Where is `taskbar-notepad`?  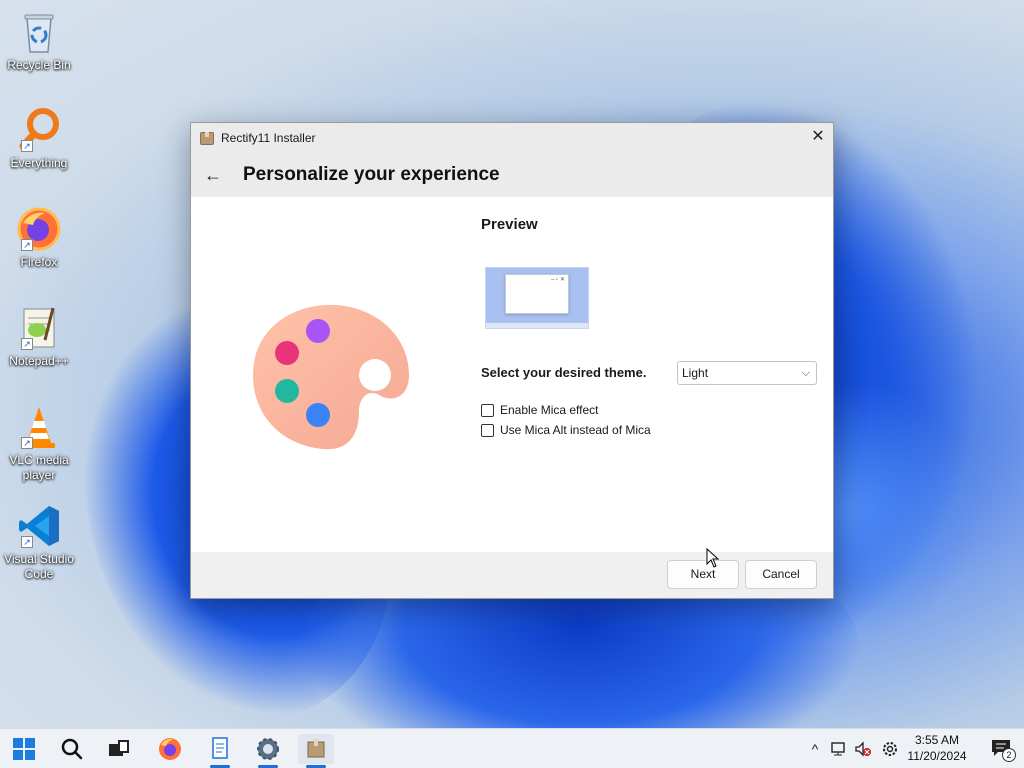
taskbar-notepad is located at coordinates (220, 751).